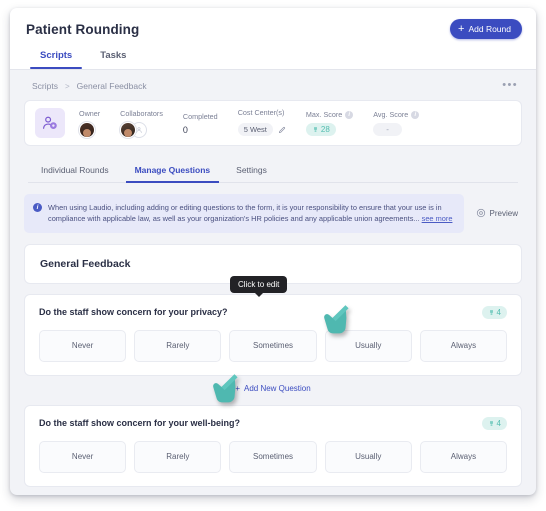  I want to click on click-to-edit-tooltip: Click to edit, so click(259, 286).